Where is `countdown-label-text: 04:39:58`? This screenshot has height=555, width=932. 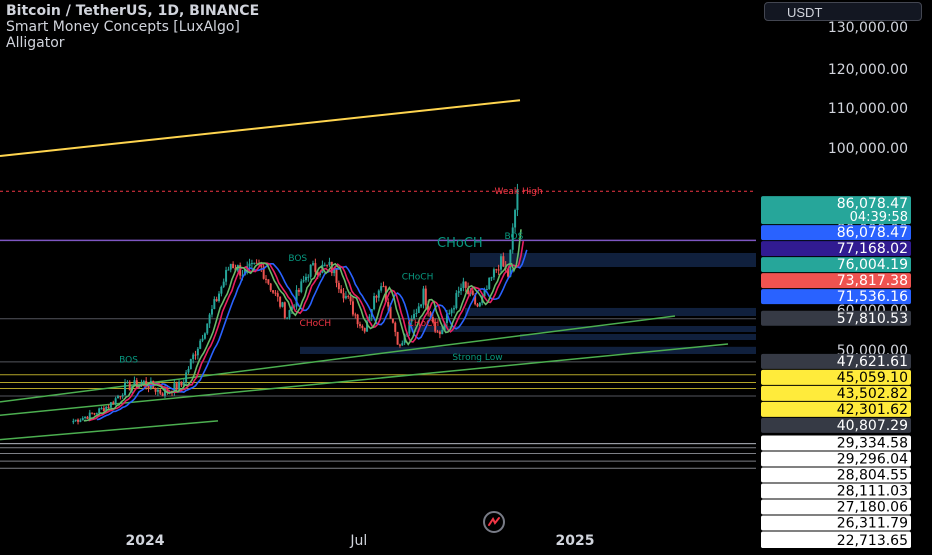 countdown-label-text: 04:39:58 is located at coordinates (879, 217).